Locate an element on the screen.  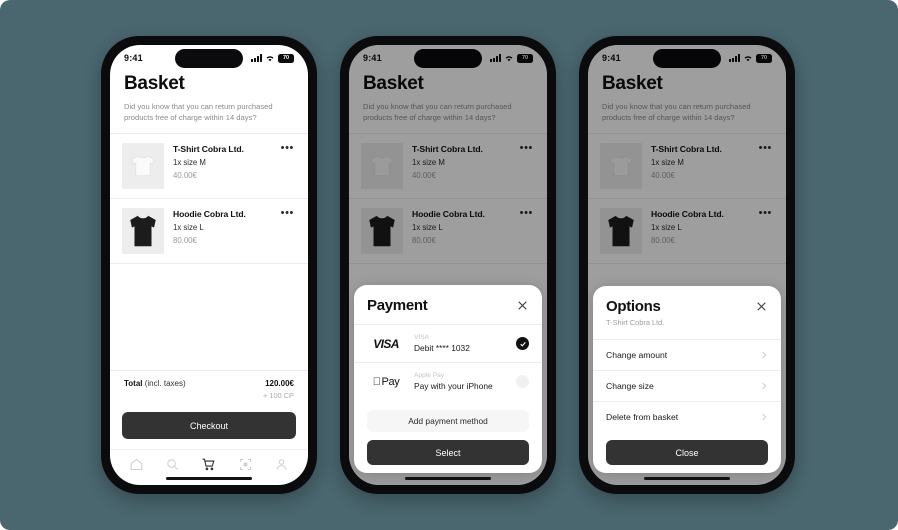
payment-method-visa: VISA VISA Debit **** 1032 is located at coordinates (448, 343).